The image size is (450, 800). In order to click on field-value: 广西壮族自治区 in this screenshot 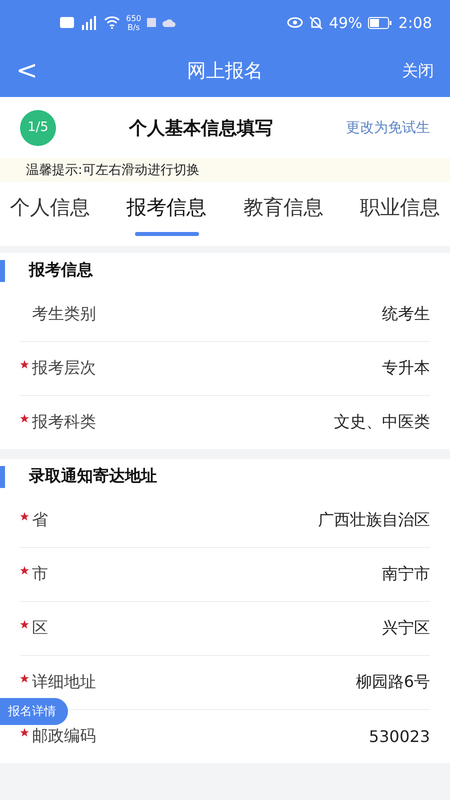, I will do `click(374, 520)`.